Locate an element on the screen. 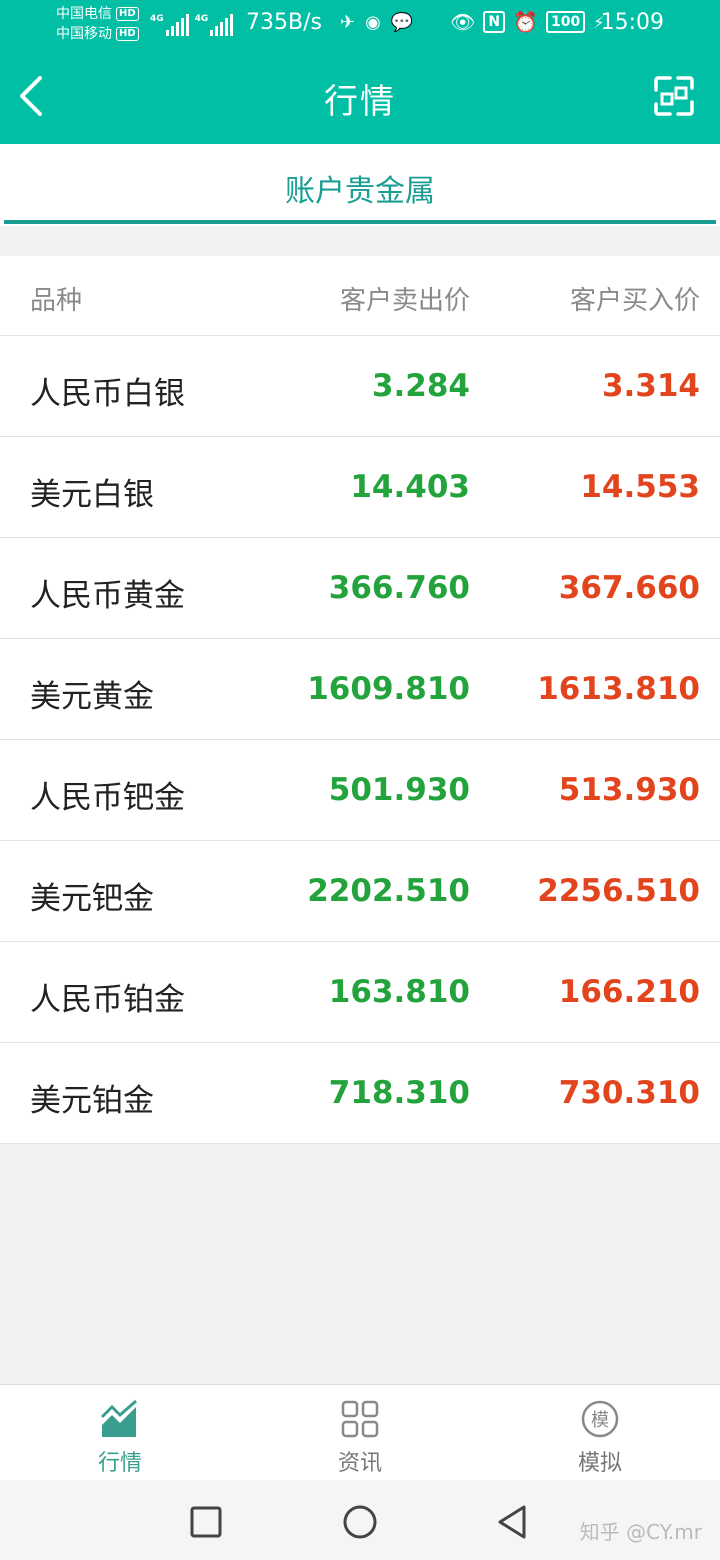  table-row: 美元白银 14.403 14.553 is located at coordinates (360, 487).